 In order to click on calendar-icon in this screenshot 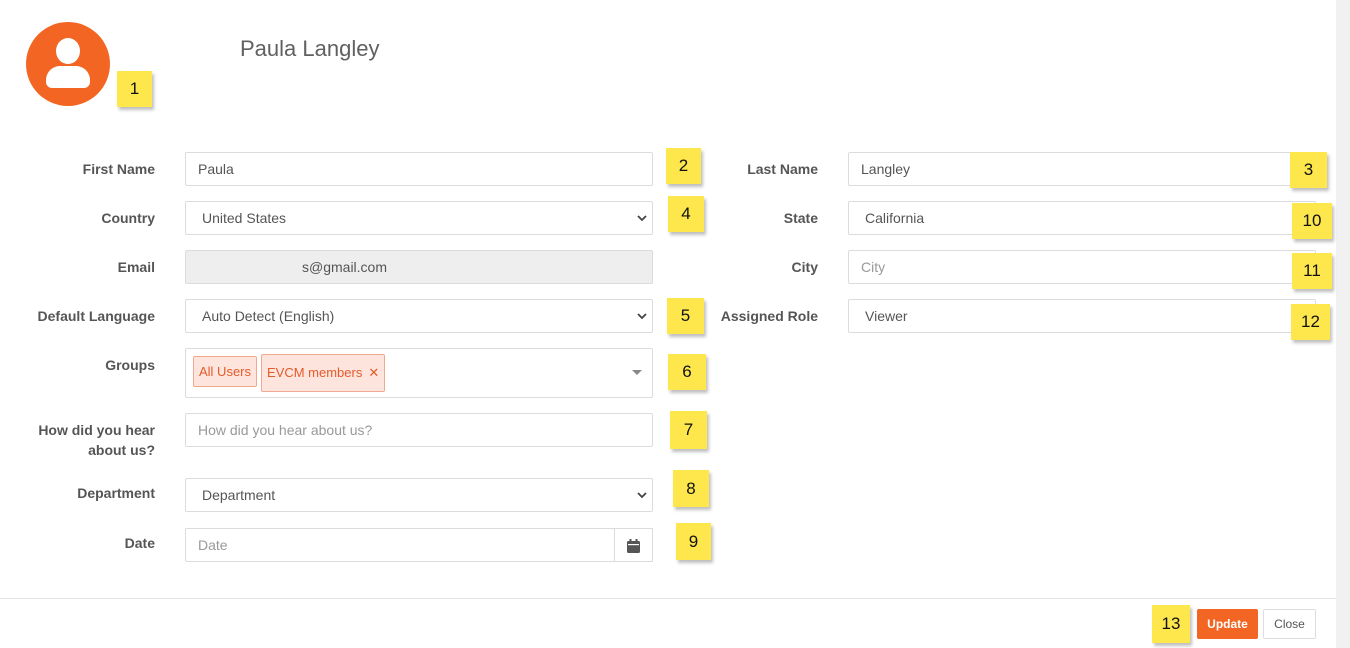, I will do `click(633, 546)`.